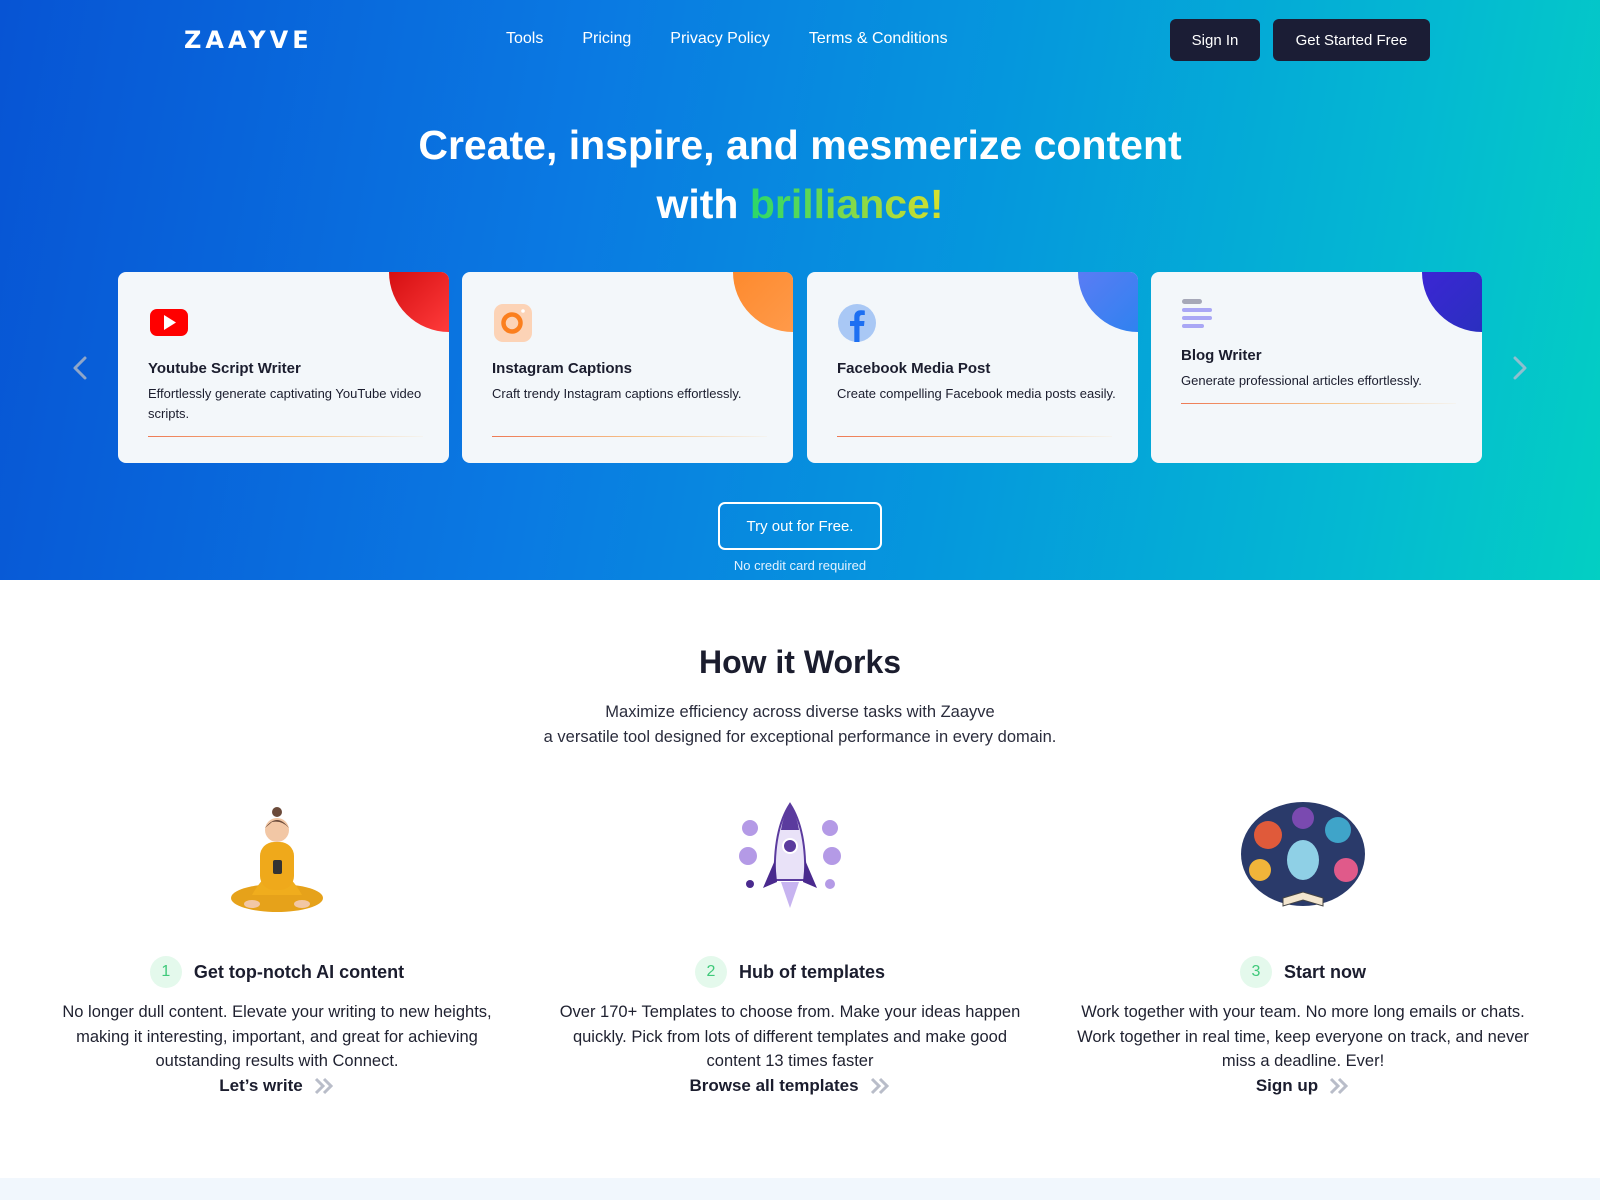 The image size is (1600, 1200). I want to click on step-number-badge: 2, so click(710, 972).